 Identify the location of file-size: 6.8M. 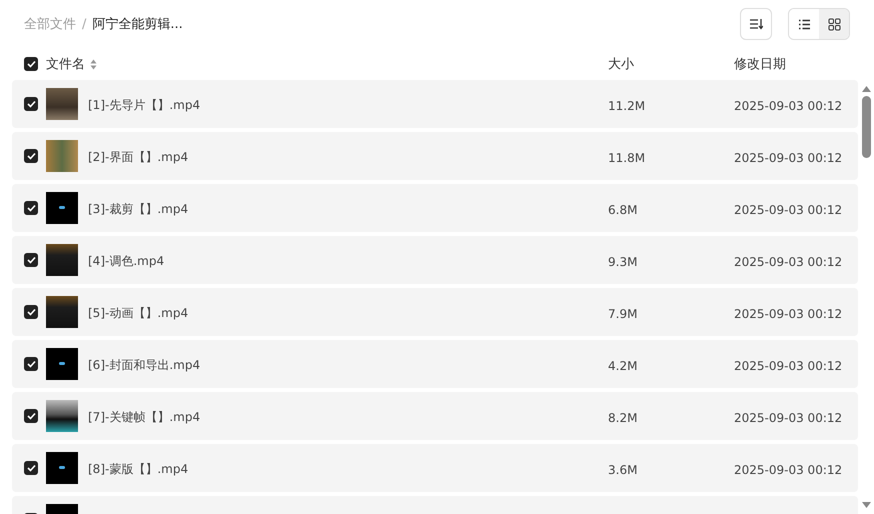
(623, 209).